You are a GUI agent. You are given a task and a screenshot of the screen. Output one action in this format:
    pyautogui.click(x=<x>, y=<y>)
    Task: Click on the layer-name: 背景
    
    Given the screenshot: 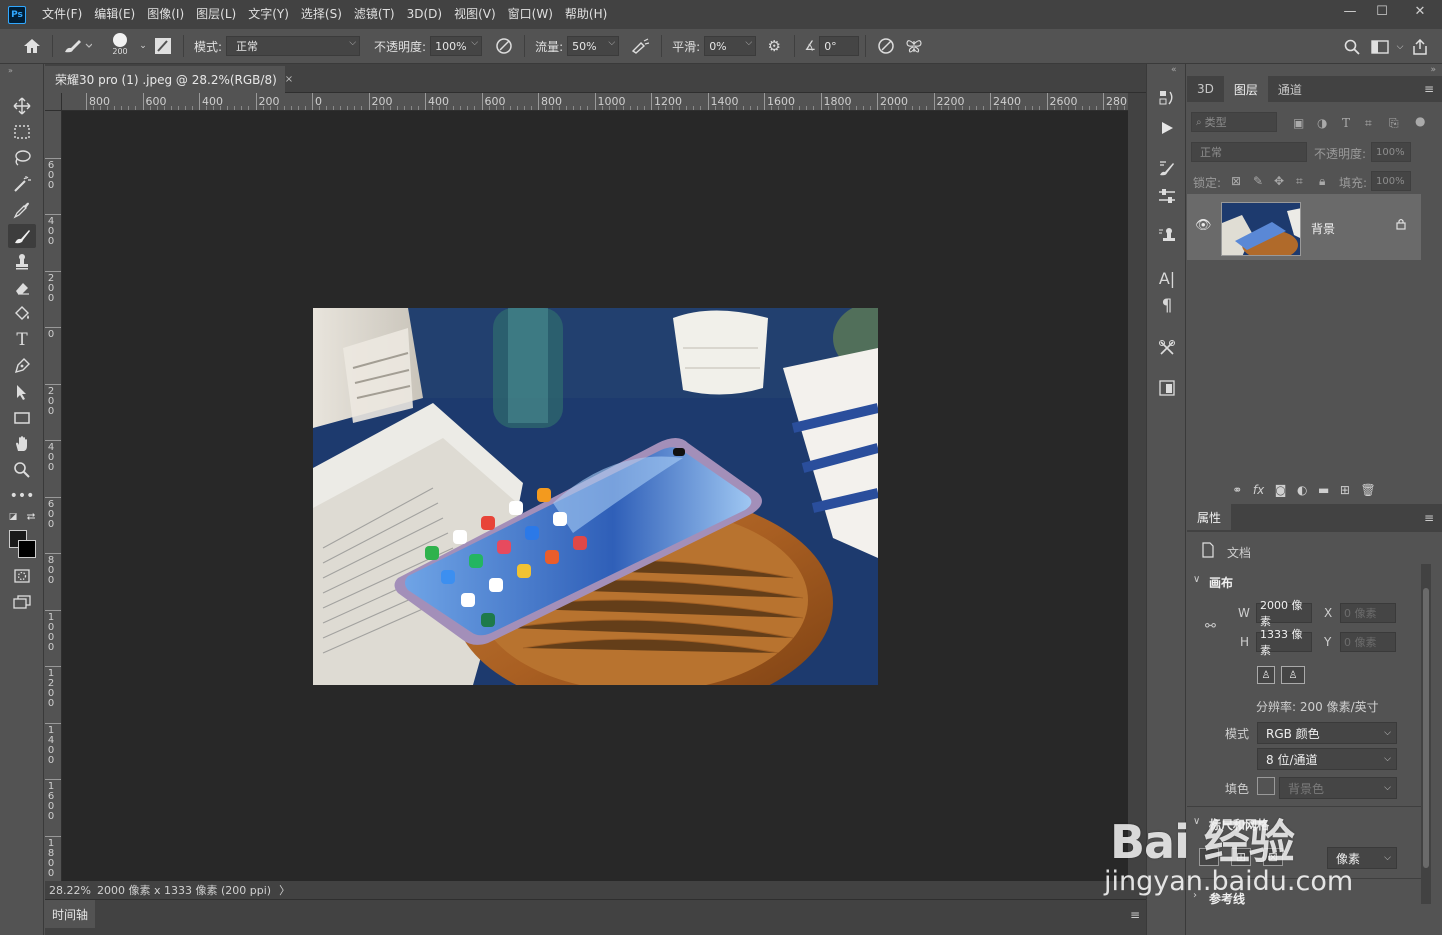 What is the action you would take?
    pyautogui.click(x=1323, y=228)
    